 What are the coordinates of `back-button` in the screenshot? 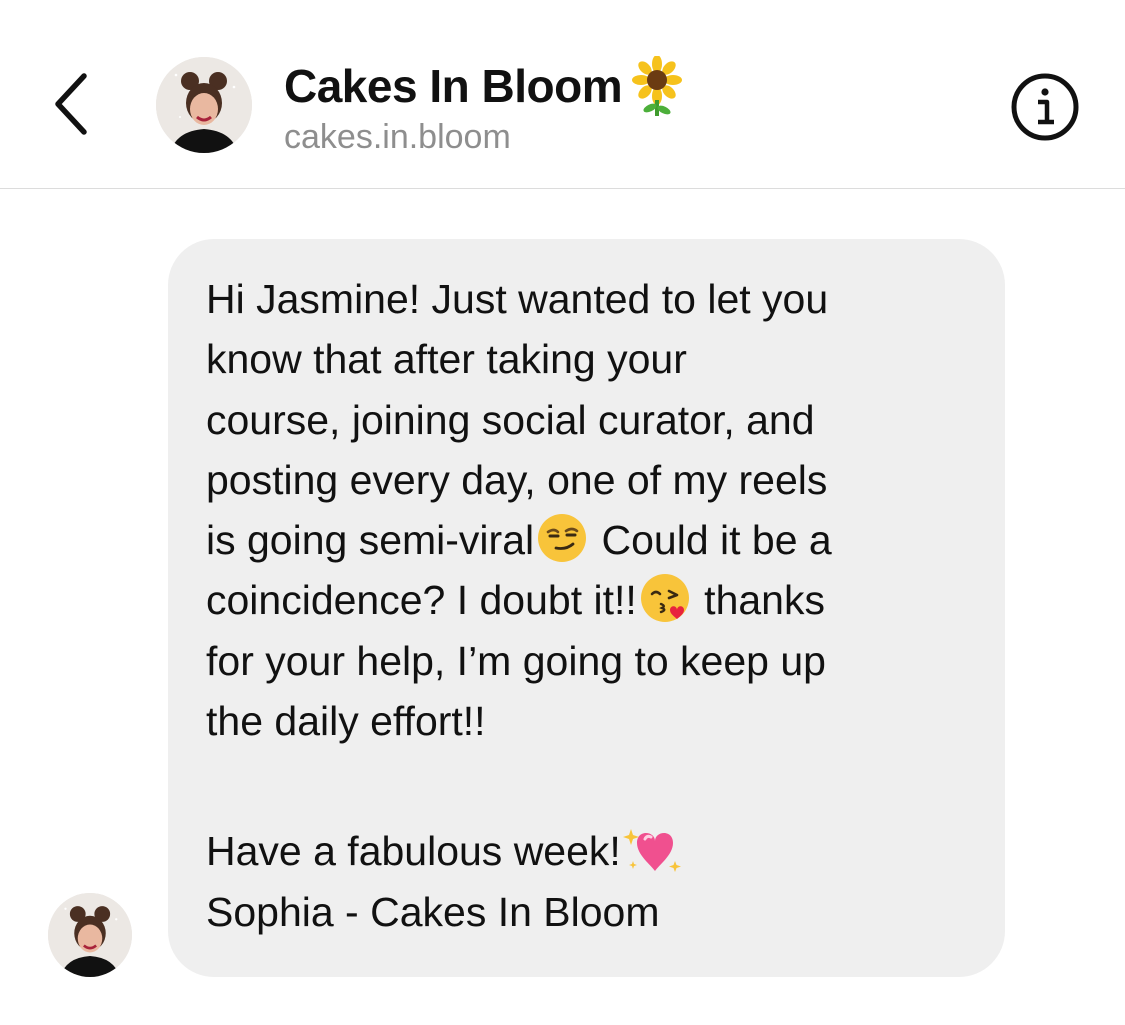 It's located at (74, 104).